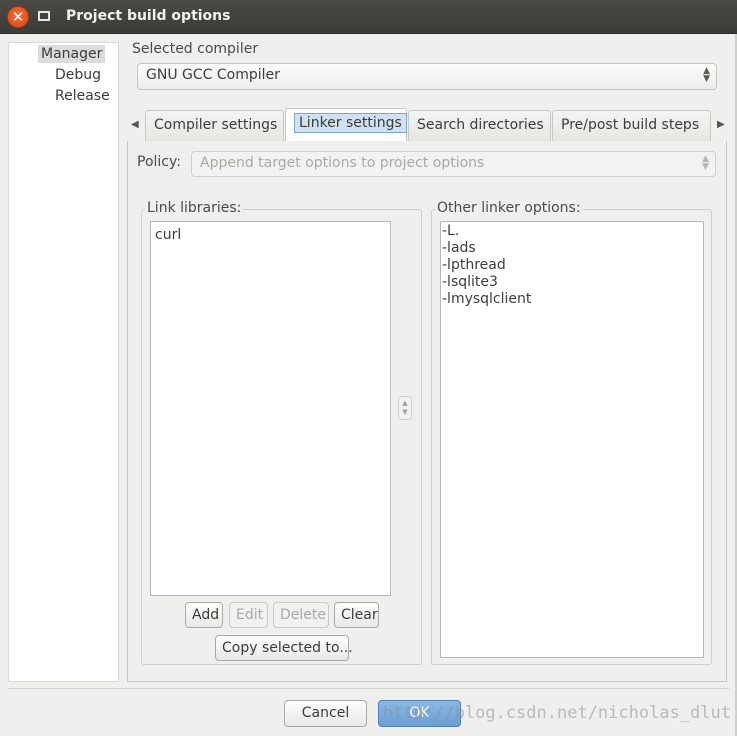  I want to click on tab-compiler-settings: Compiler settings, so click(214, 125).